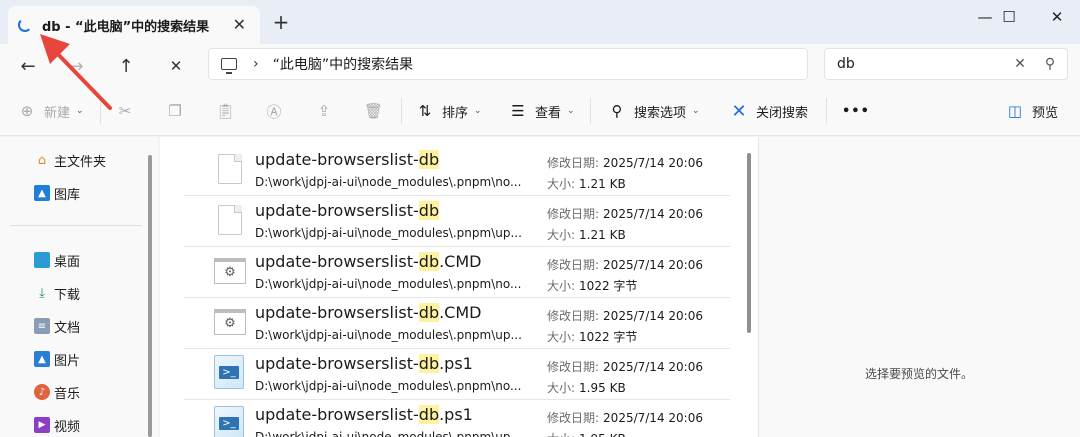  Describe the element at coordinates (230, 322) in the screenshot. I see `cmd-file-icon: ⚙` at that location.